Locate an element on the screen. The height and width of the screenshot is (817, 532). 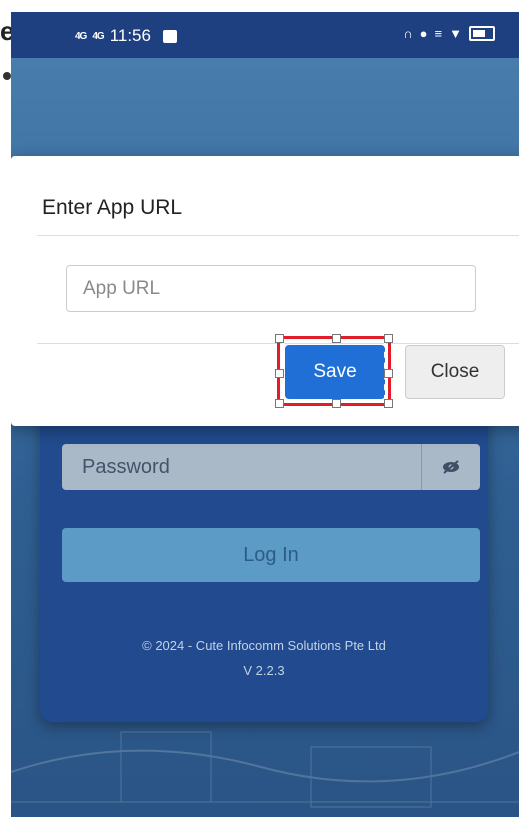
login-button: Log In is located at coordinates (271, 555).